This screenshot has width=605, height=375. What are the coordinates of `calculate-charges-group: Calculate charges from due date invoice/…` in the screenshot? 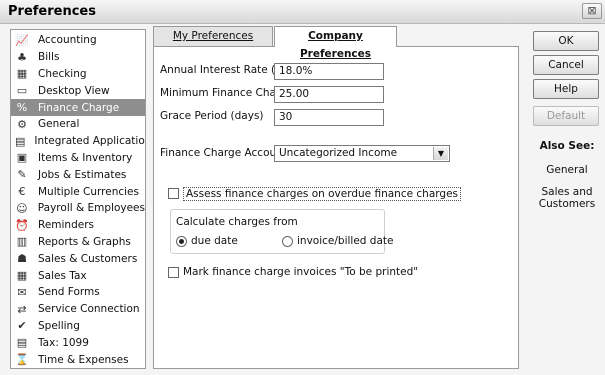 It's located at (281, 231).